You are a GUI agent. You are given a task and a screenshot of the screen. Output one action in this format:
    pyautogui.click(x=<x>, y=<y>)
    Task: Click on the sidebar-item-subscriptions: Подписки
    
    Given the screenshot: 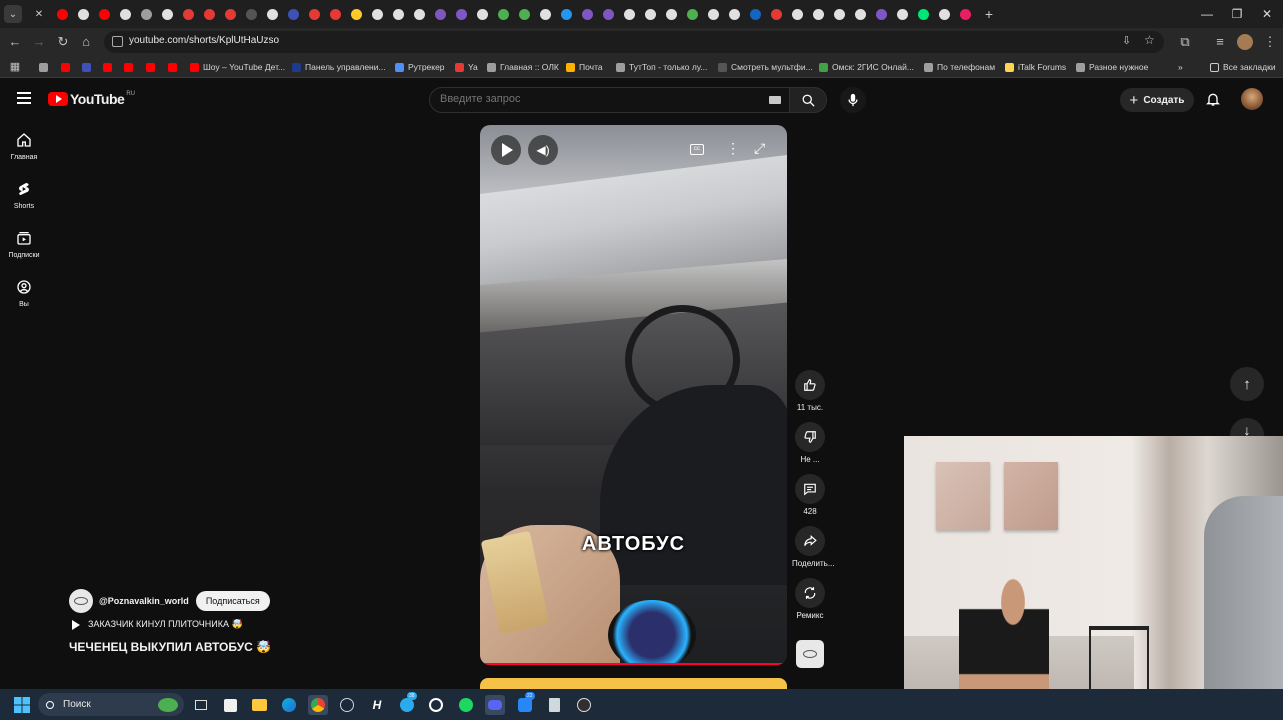 What is the action you would take?
    pyautogui.click(x=24, y=244)
    